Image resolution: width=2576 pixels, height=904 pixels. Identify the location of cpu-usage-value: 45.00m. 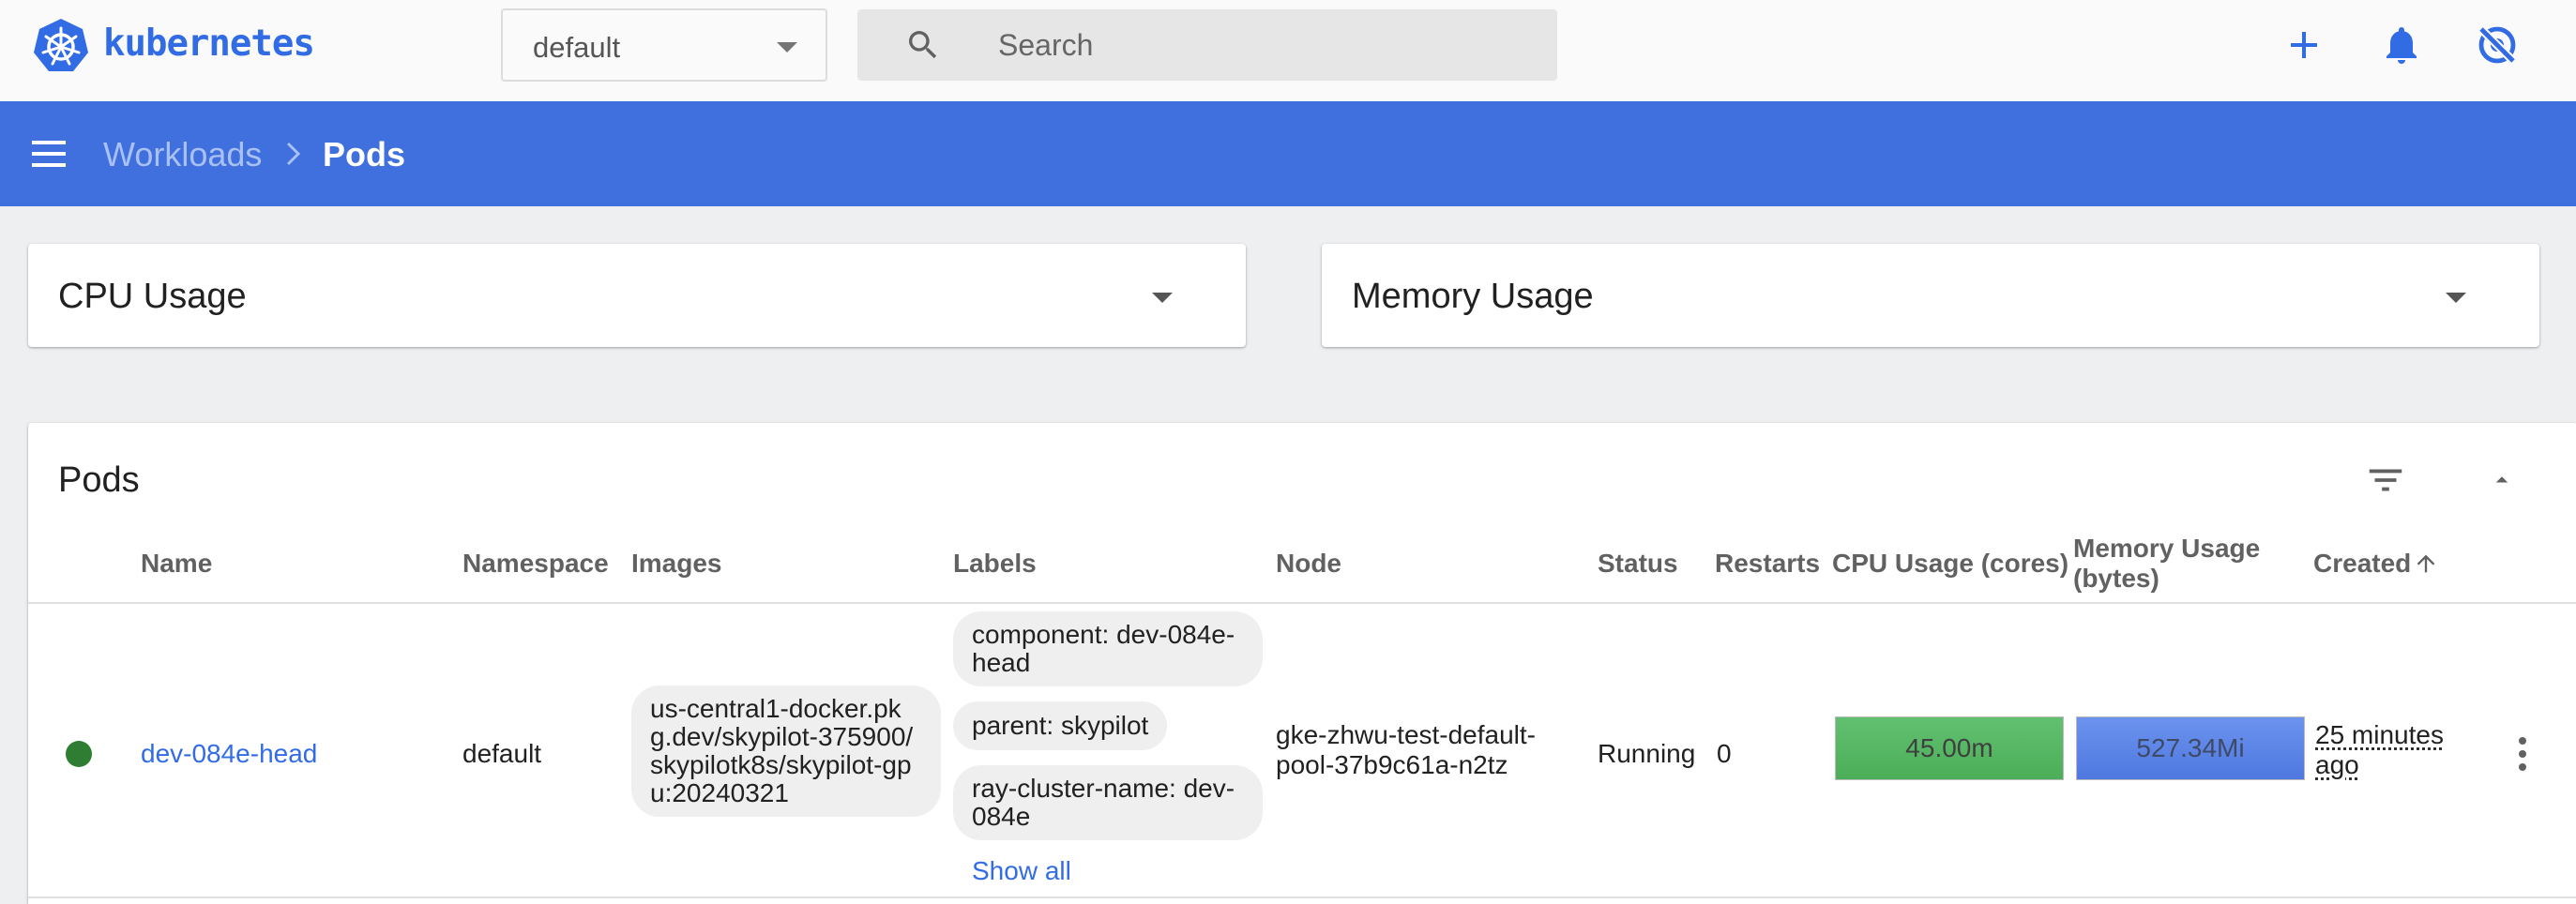
(1949, 747).